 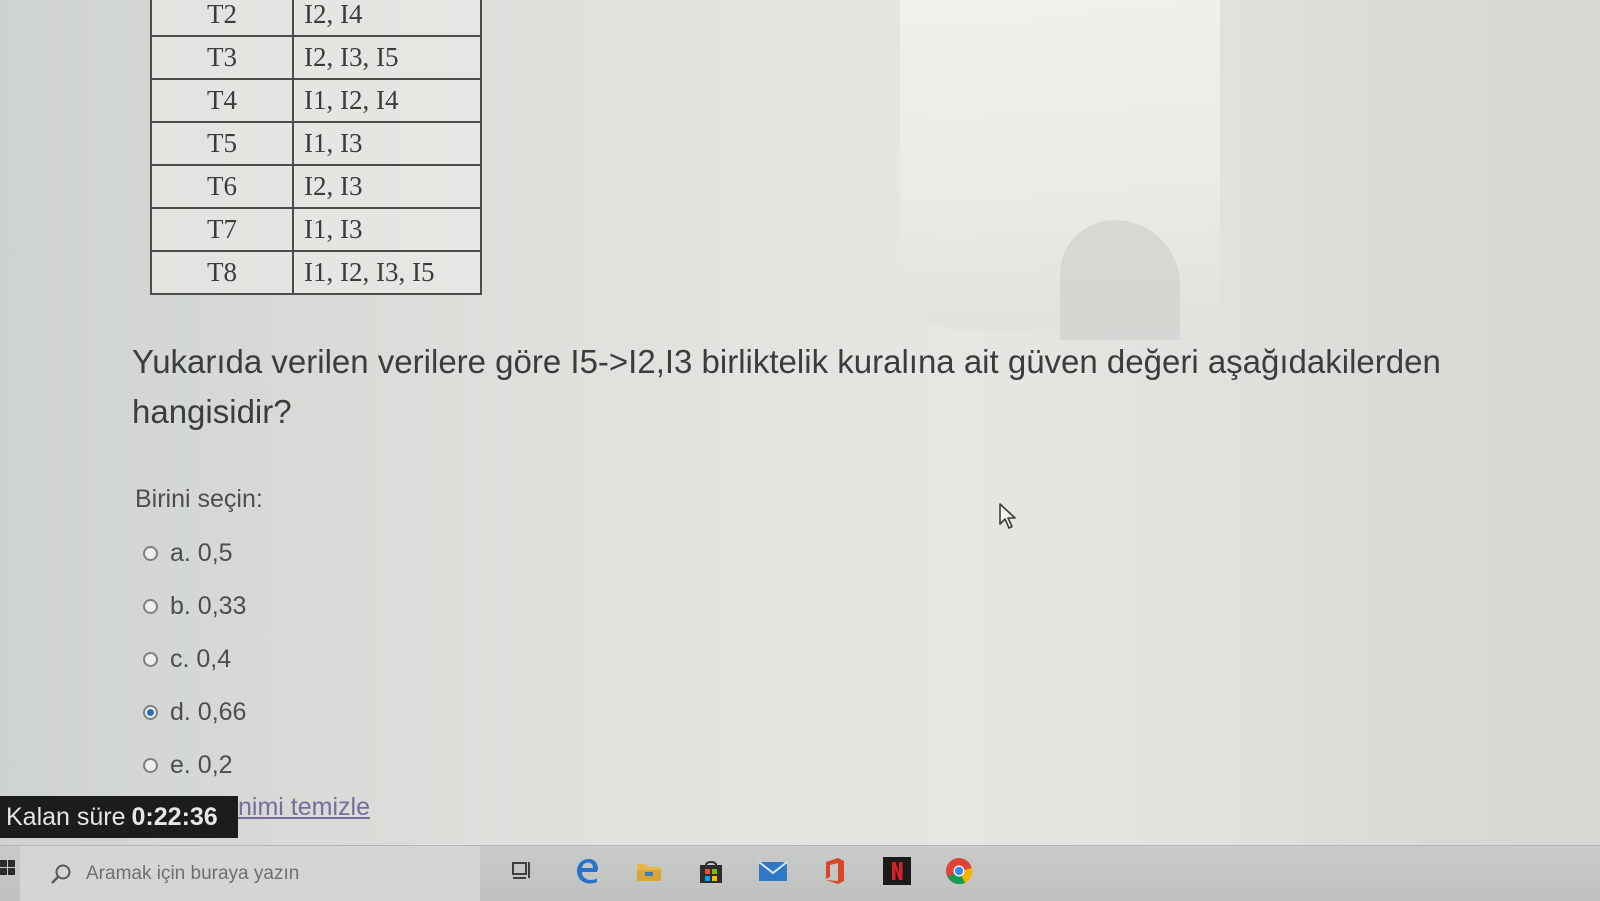 I want to click on transaction-id-cell: T7, so click(x=222, y=229).